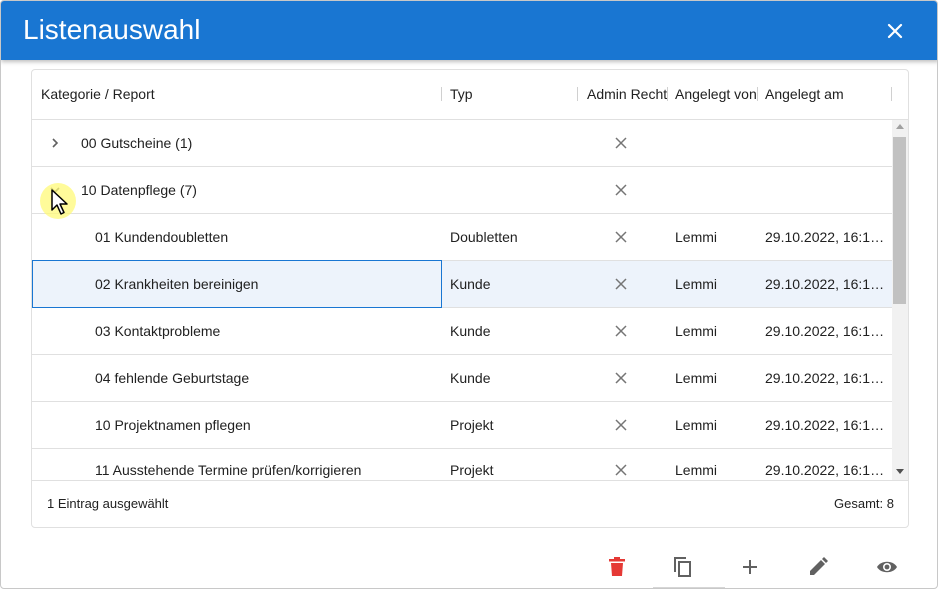  I want to click on add-button, so click(750, 567).